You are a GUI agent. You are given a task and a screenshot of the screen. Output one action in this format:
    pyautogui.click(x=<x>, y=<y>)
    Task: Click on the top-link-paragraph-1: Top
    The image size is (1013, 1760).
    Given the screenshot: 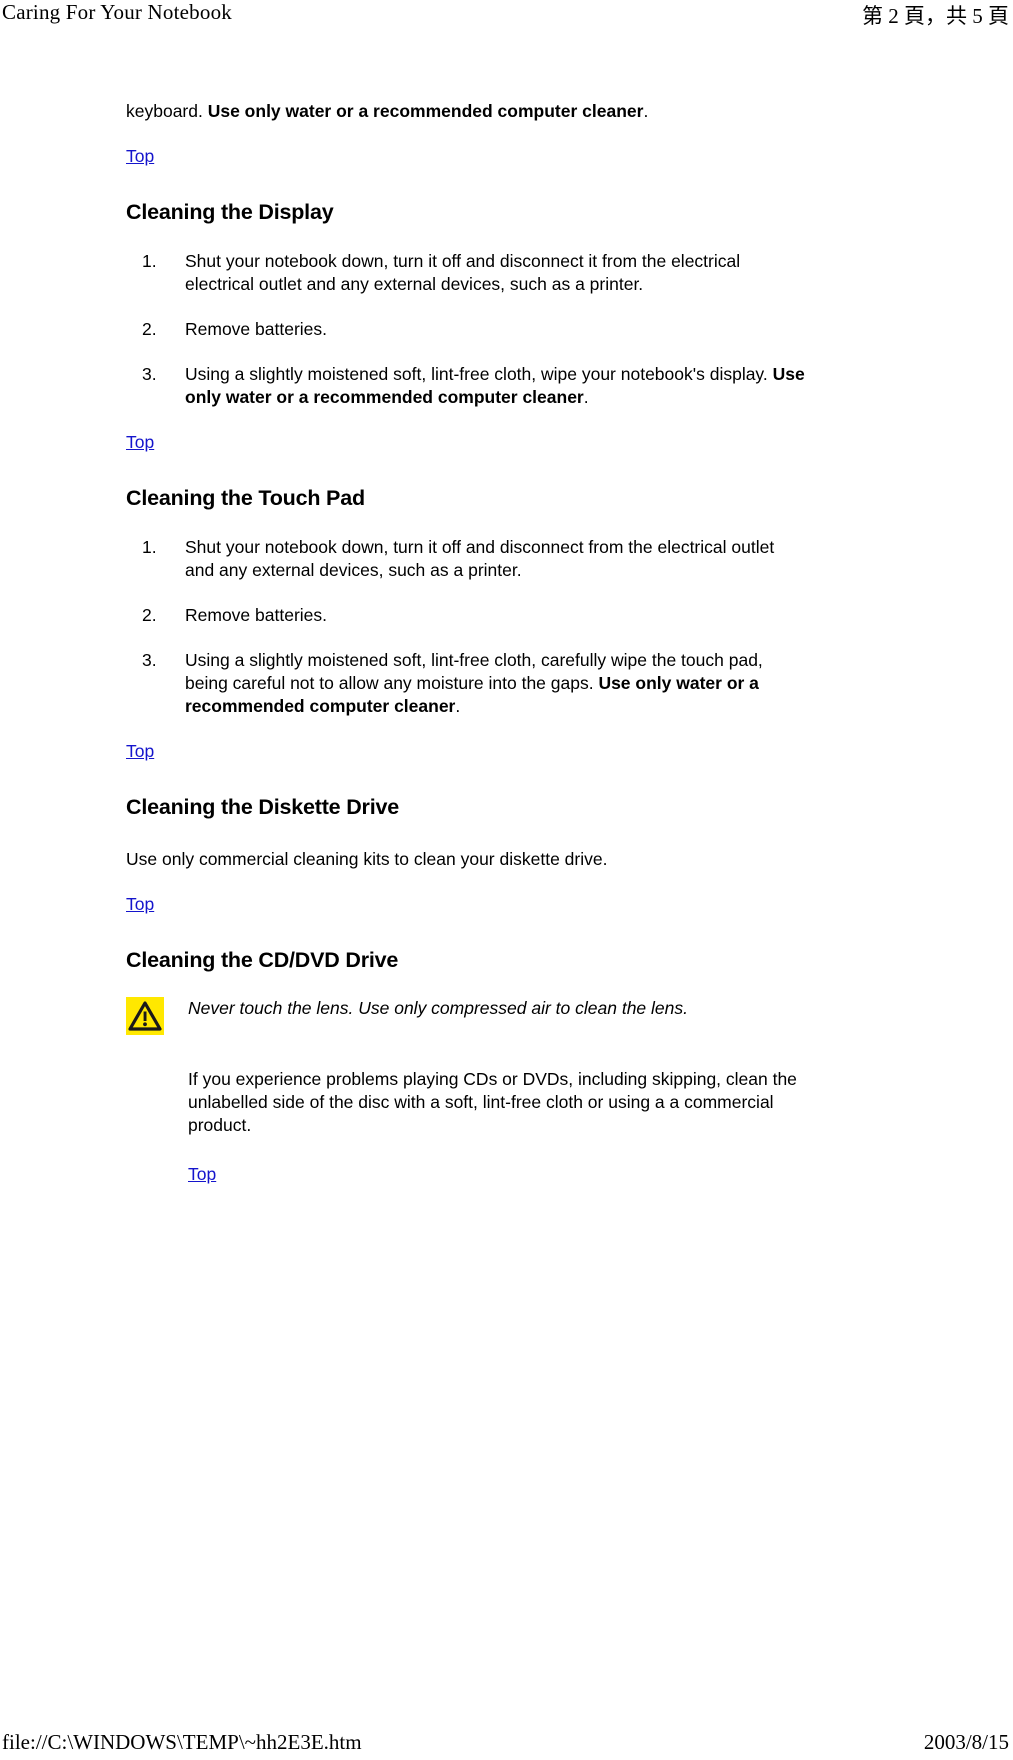 What is the action you would take?
    pyautogui.click(x=466, y=442)
    